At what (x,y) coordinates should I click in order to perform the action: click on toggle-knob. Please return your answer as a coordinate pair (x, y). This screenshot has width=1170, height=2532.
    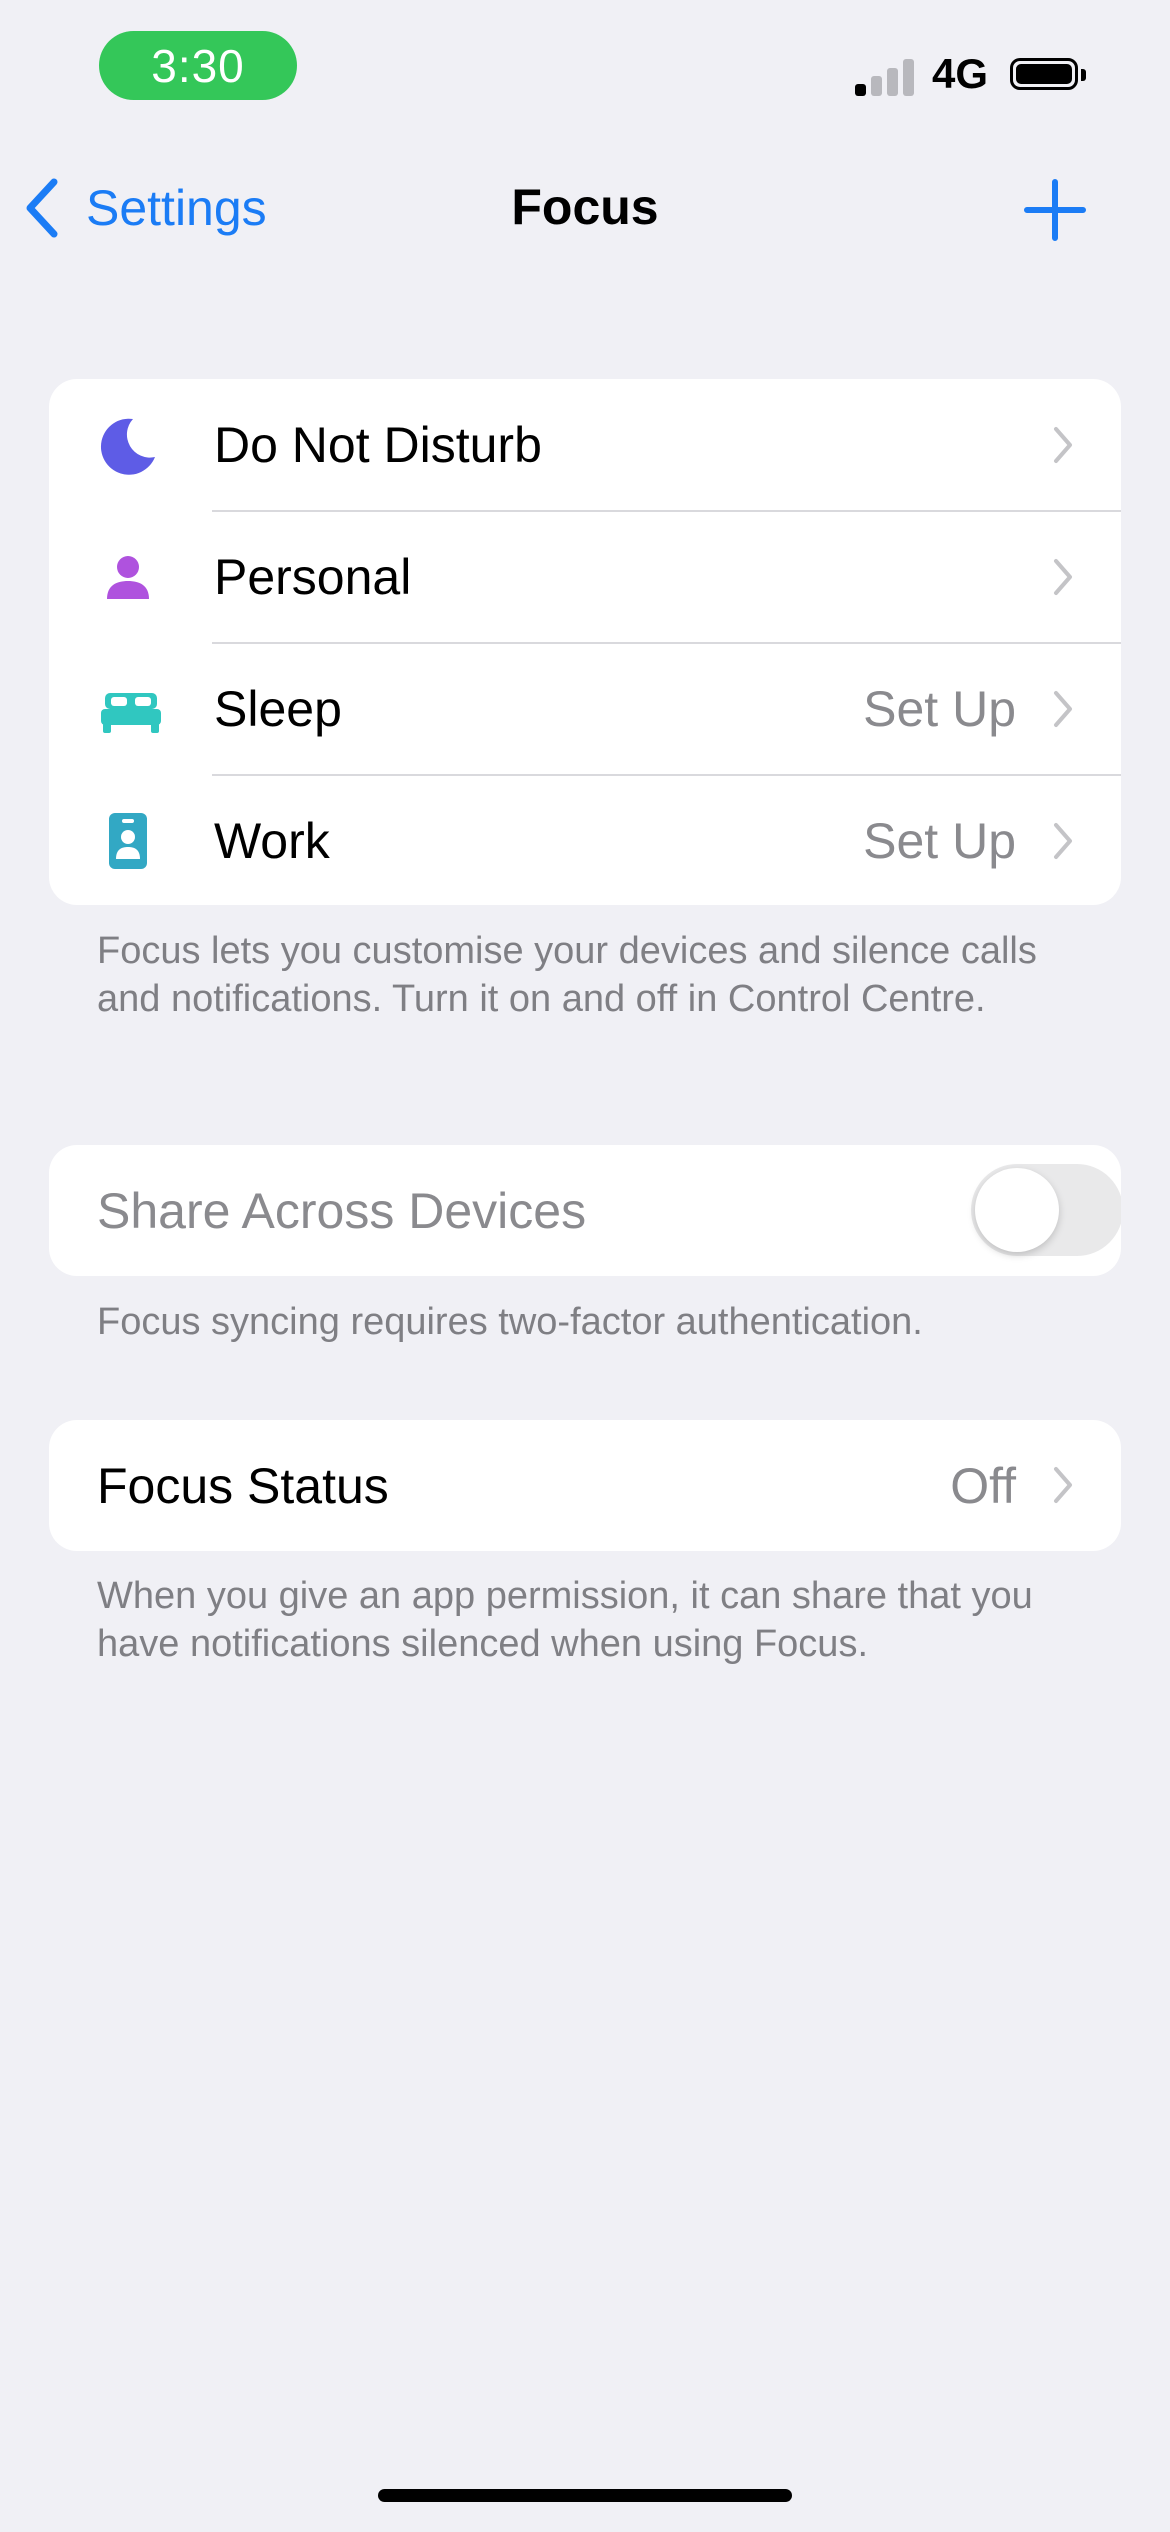
    Looking at the image, I should click on (1017, 1210).